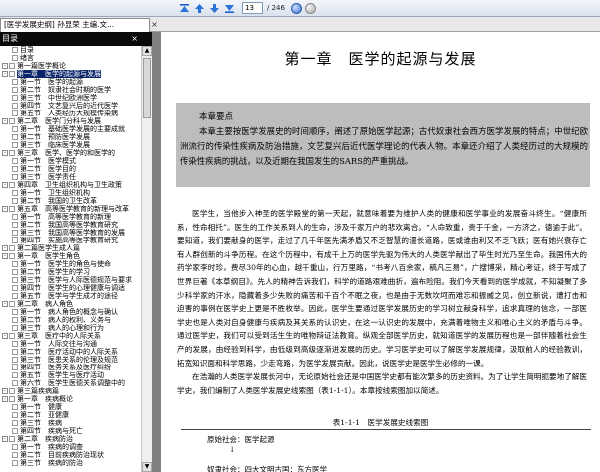  I want to click on toc-item: 第三节 医学责任, so click(71, 177).